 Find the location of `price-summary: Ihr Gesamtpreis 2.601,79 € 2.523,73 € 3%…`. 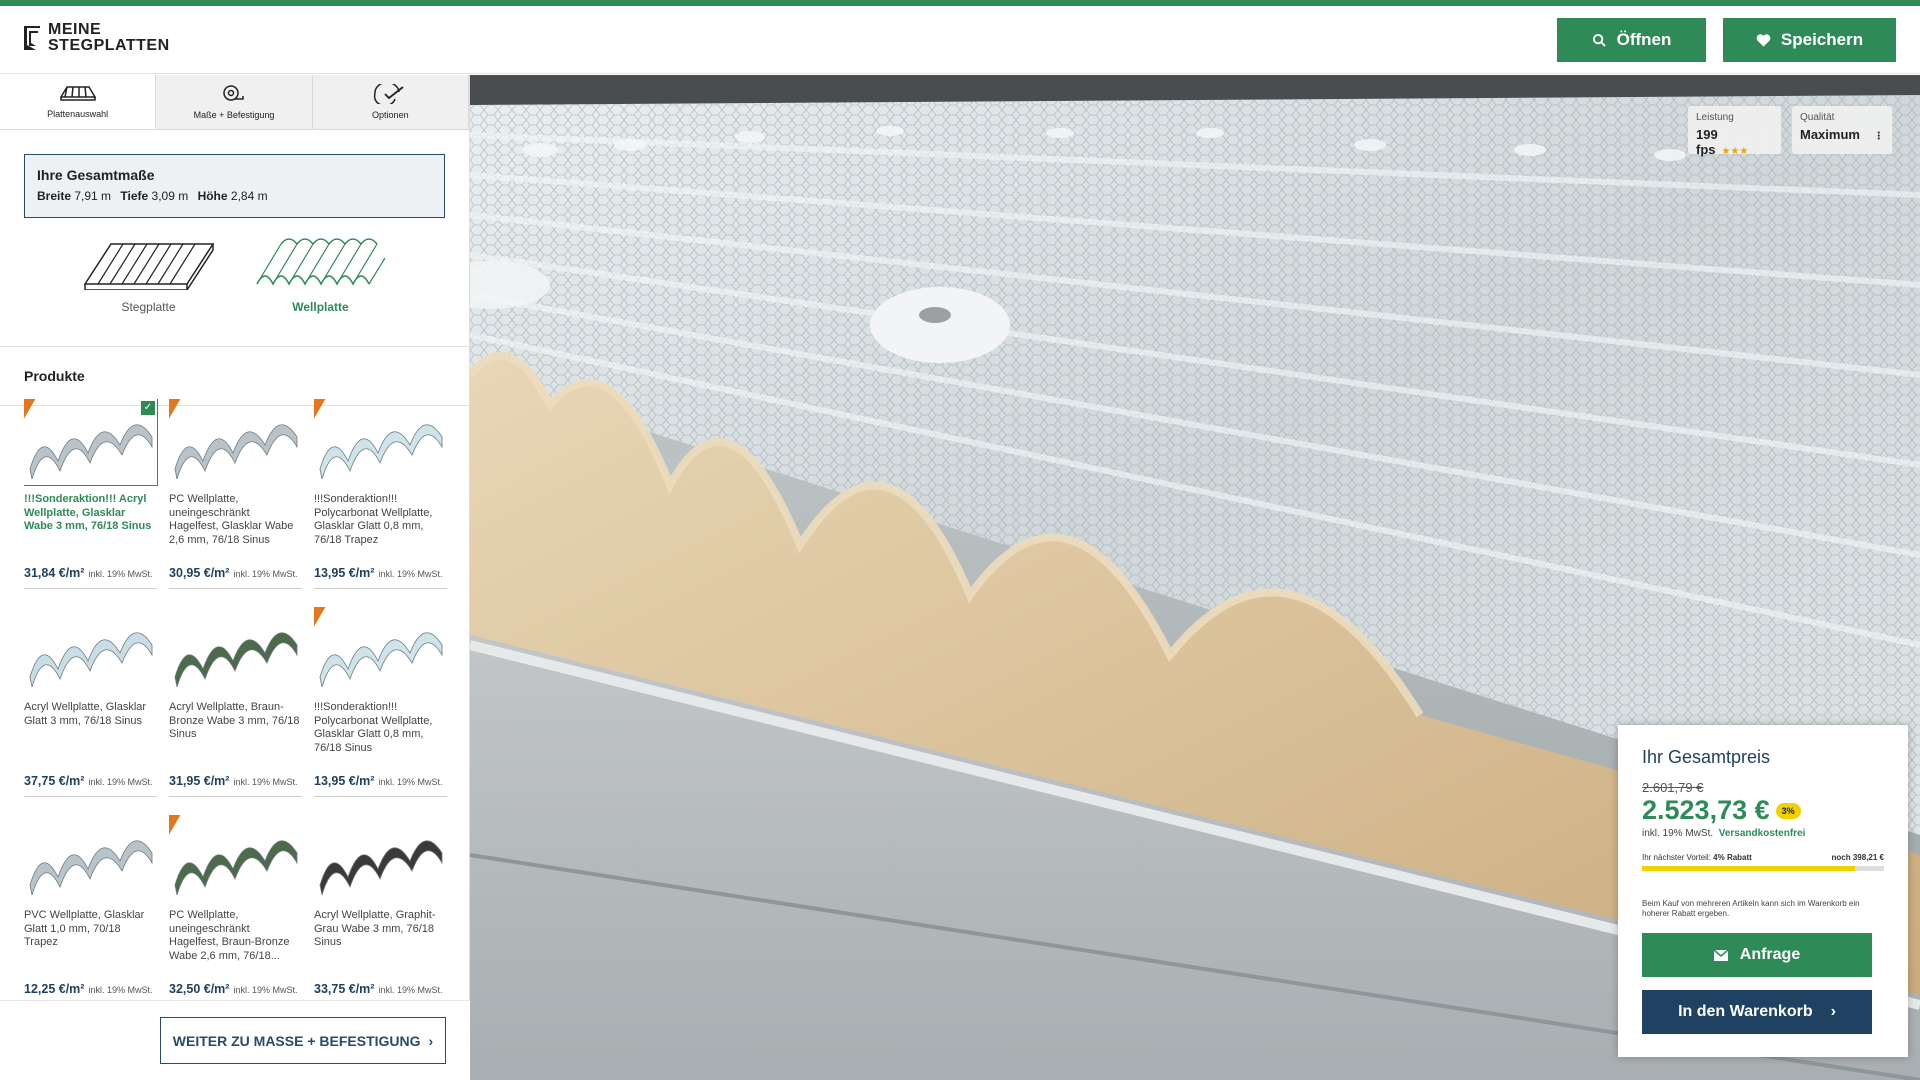

price-summary: Ihr Gesamtpreis 2.601,79 € 2.523,73 € 3%… is located at coordinates (1763, 891).